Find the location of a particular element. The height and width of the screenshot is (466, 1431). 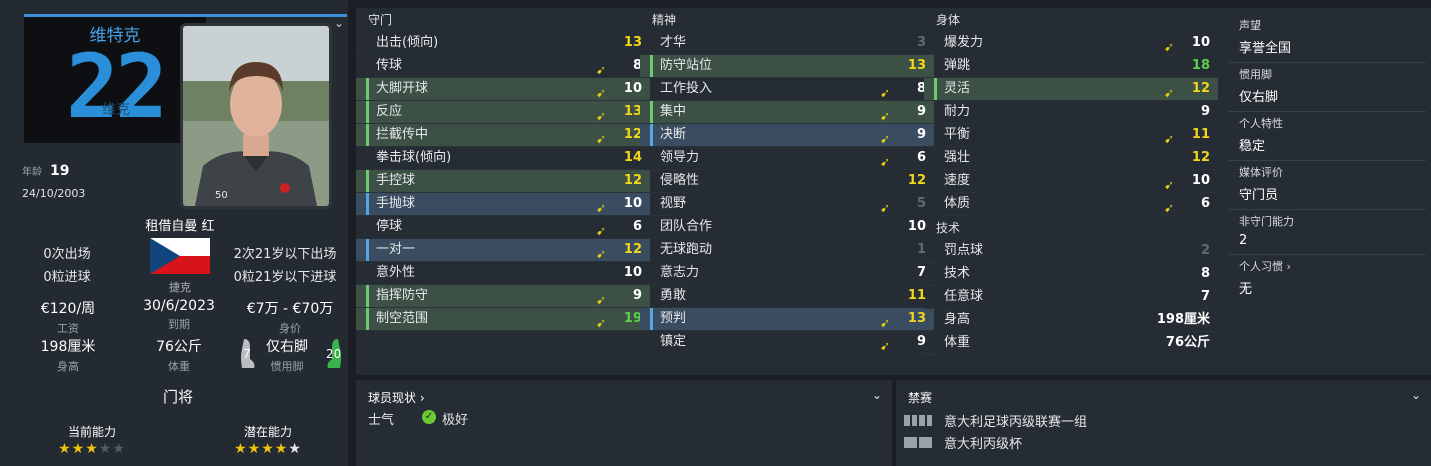

attribute-row: 视野 ➹ 5 is located at coordinates (787, 204).